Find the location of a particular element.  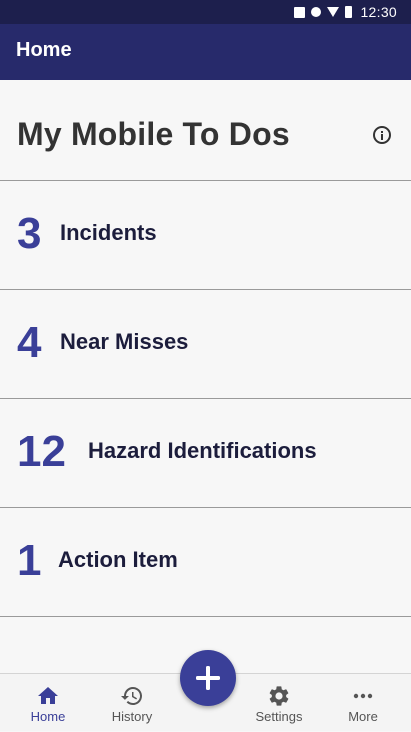

page-header: My Mobile To Dos is located at coordinates (205, 130).